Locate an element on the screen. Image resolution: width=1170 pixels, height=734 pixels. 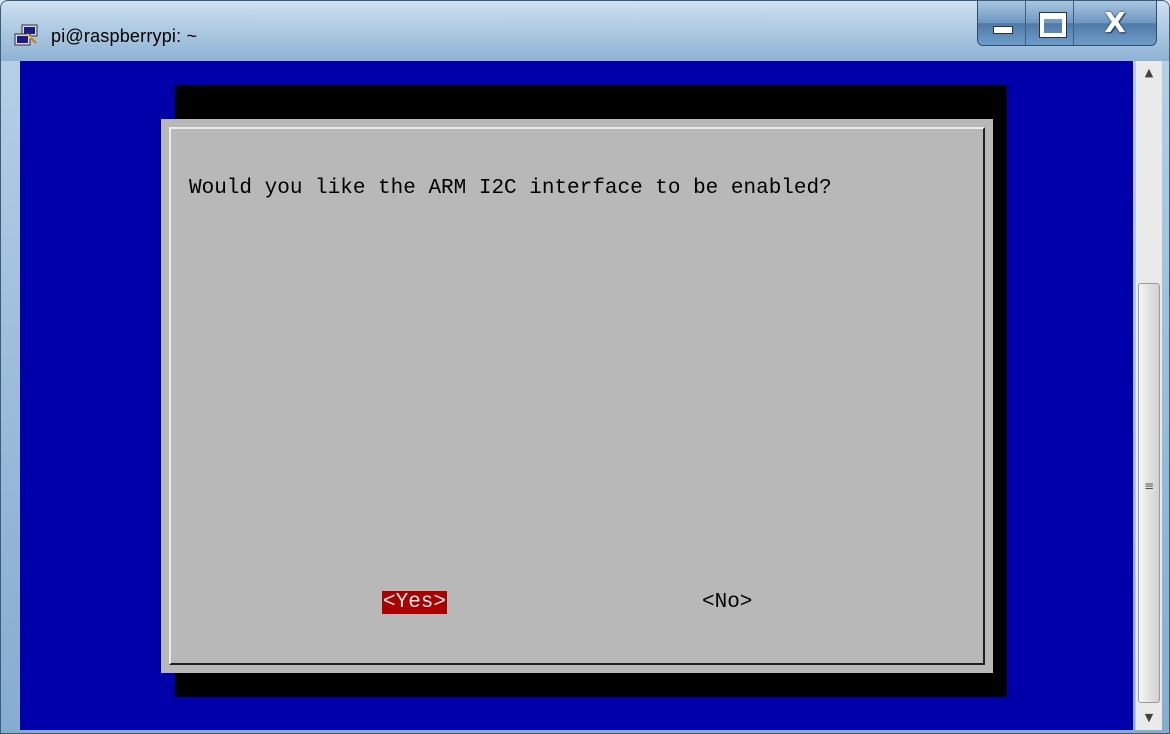
minimize-icon is located at coordinates (1003, 30).